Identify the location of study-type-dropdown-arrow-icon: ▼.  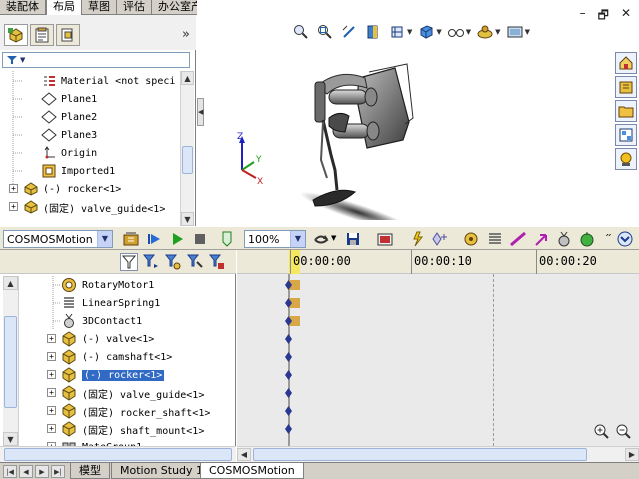
(104, 239).